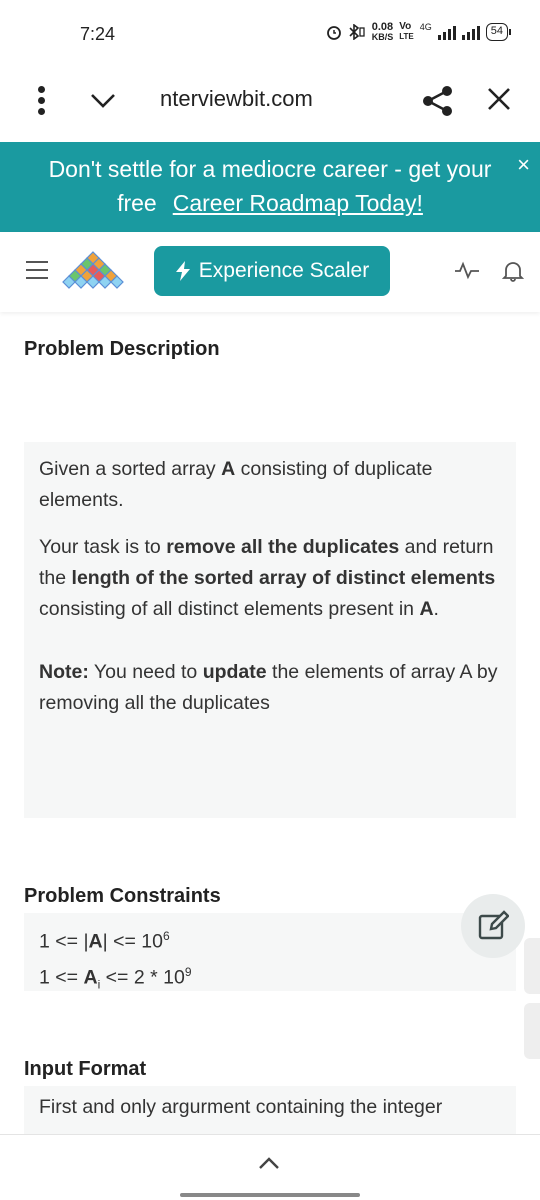 This screenshot has width=540, height=1200. I want to click on experience-scaler-button: Experience Scaler, so click(272, 271).